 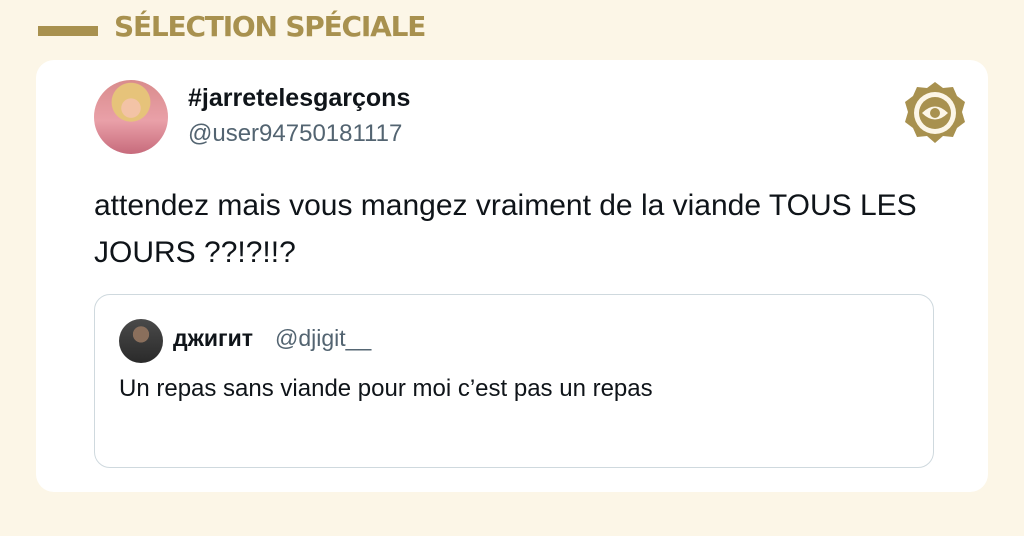 I want to click on brand-badge-icon, so click(x=935, y=113).